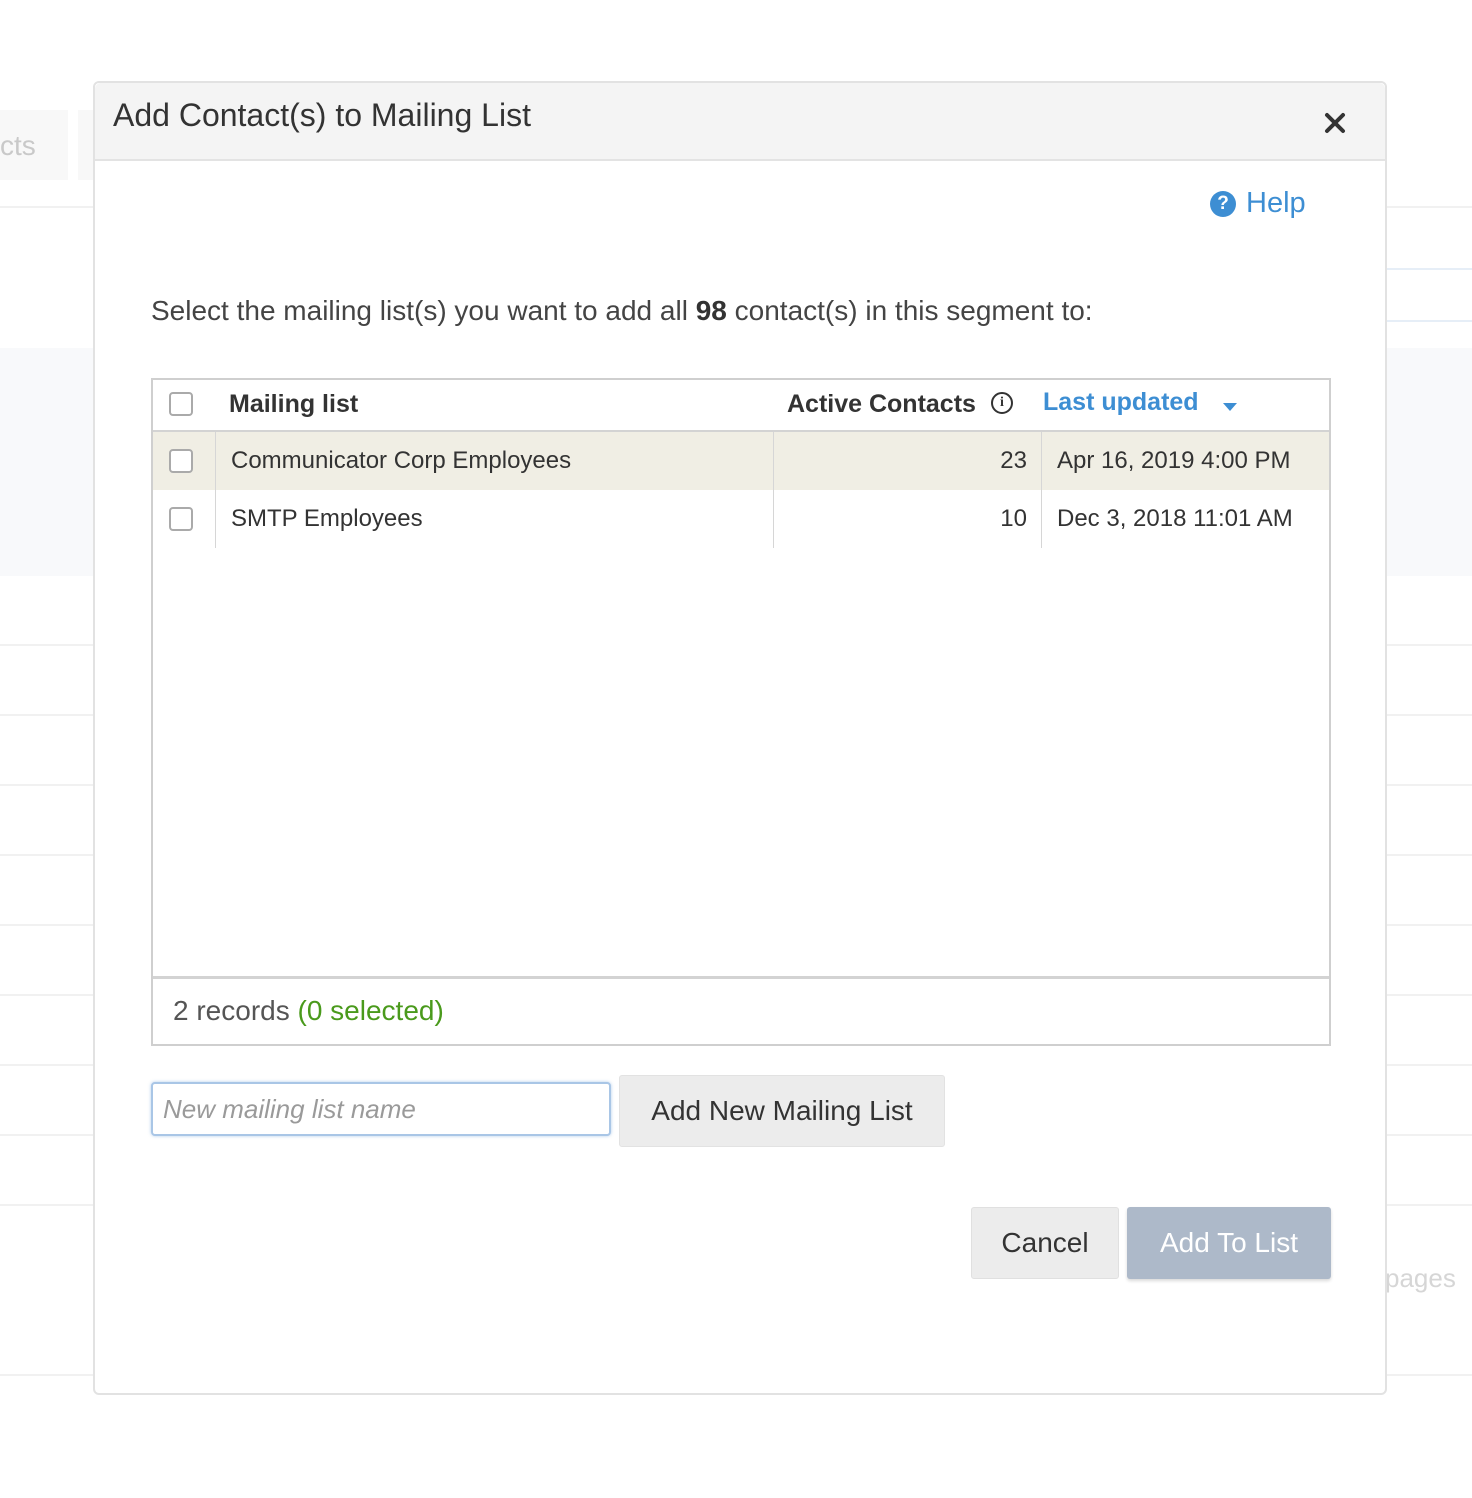 This screenshot has height=1498, width=1472. I want to click on last-updated-date: Apr 16, 2019 4:00 PM, so click(1174, 460).